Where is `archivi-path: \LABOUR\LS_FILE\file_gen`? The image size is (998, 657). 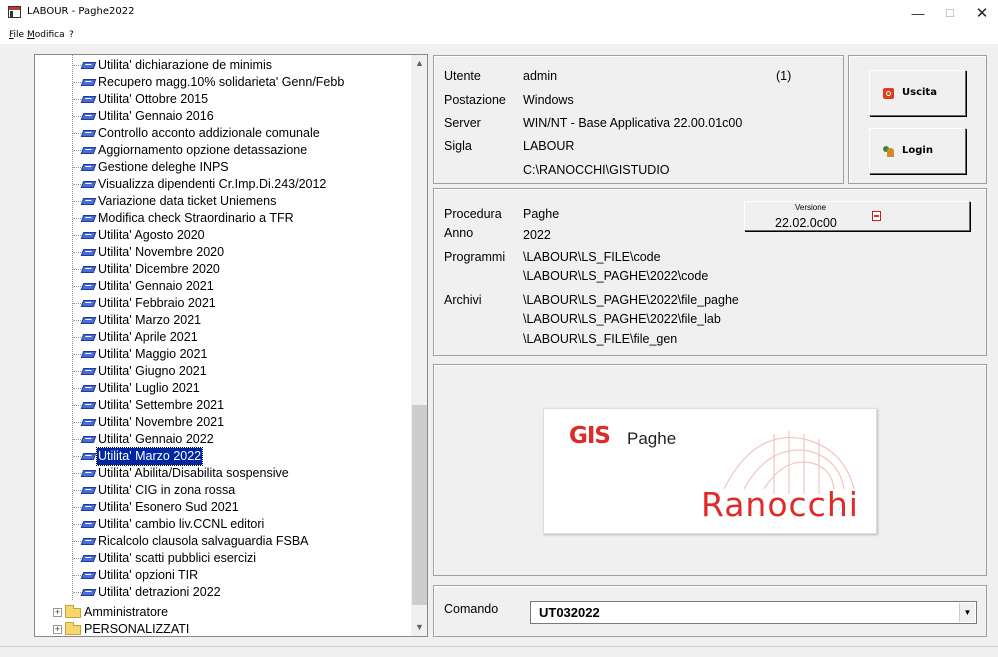
archivi-path: \LABOUR\LS_FILE\file_gen is located at coordinates (600, 339).